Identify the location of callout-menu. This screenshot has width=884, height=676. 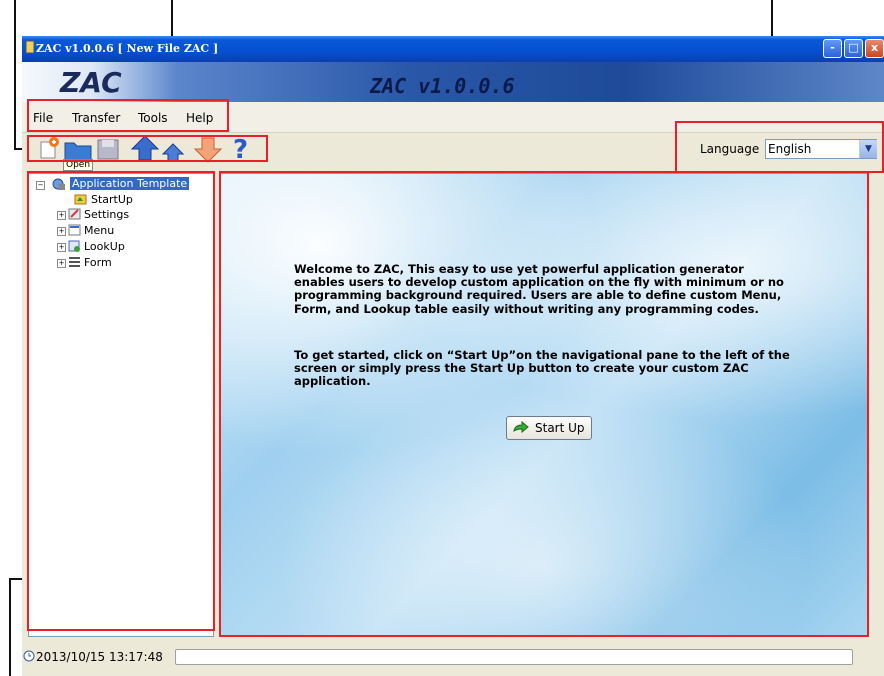
(128, 115).